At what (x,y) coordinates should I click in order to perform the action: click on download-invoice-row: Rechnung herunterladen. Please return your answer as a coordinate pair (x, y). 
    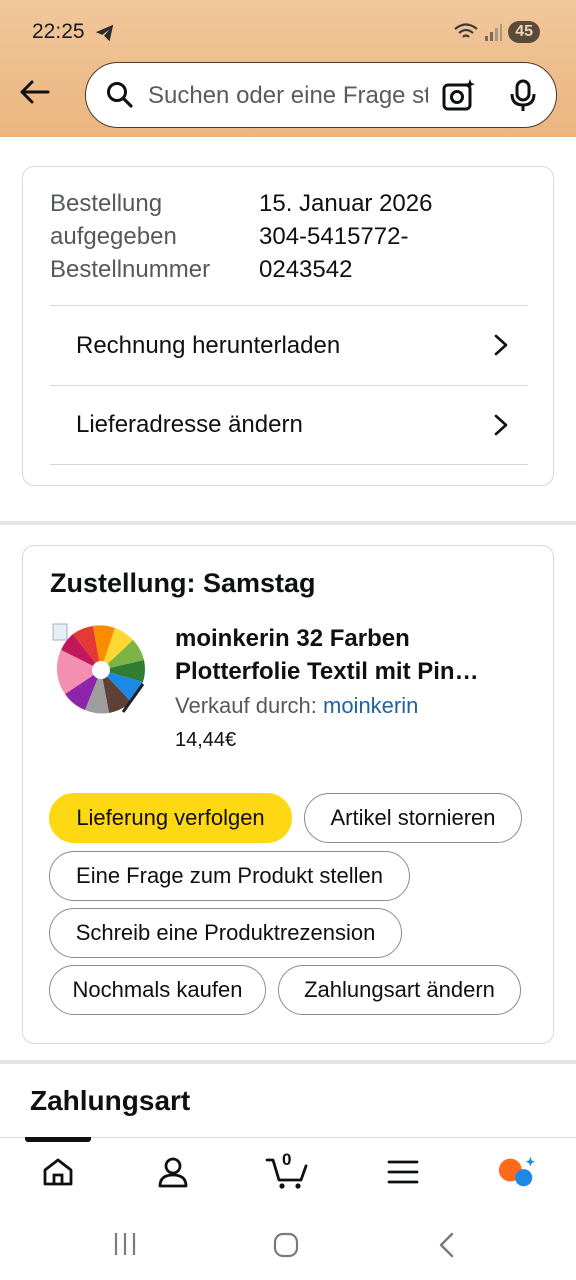
    Looking at the image, I should click on (289, 345).